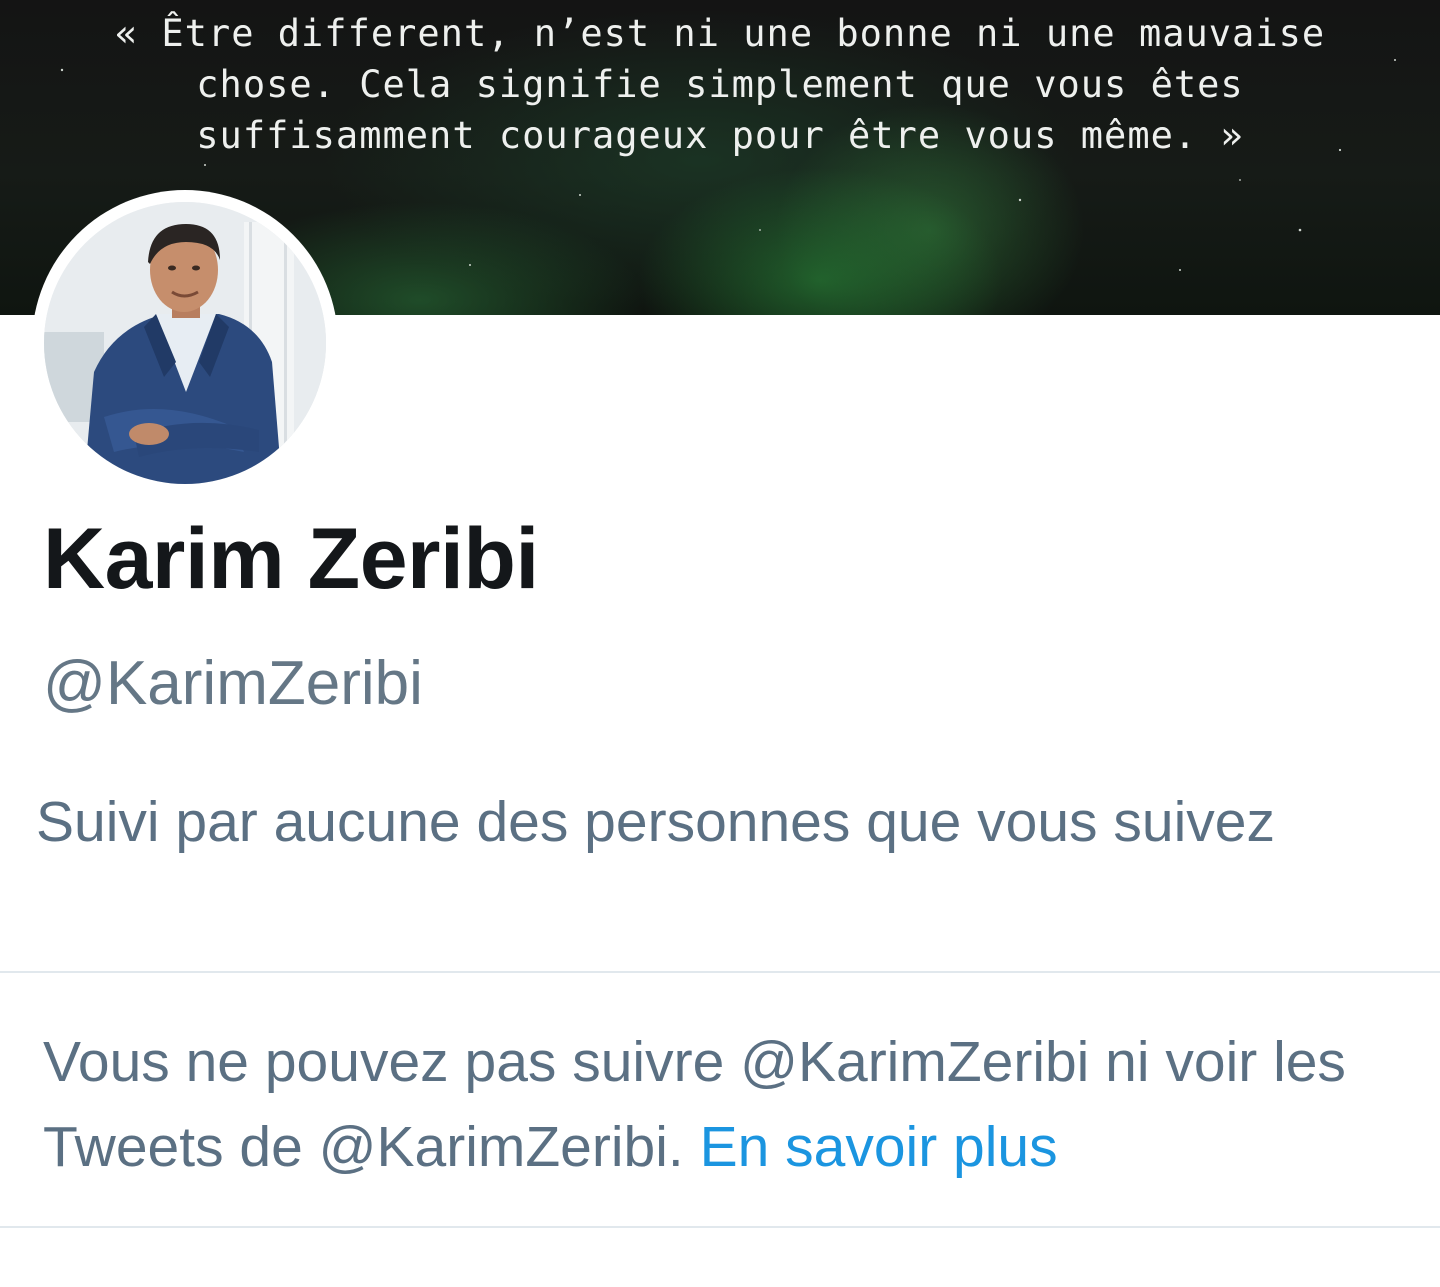 The image size is (1440, 1287). Describe the element at coordinates (233, 683) in the screenshot. I see `user-handle: @KarimZeribi` at that location.